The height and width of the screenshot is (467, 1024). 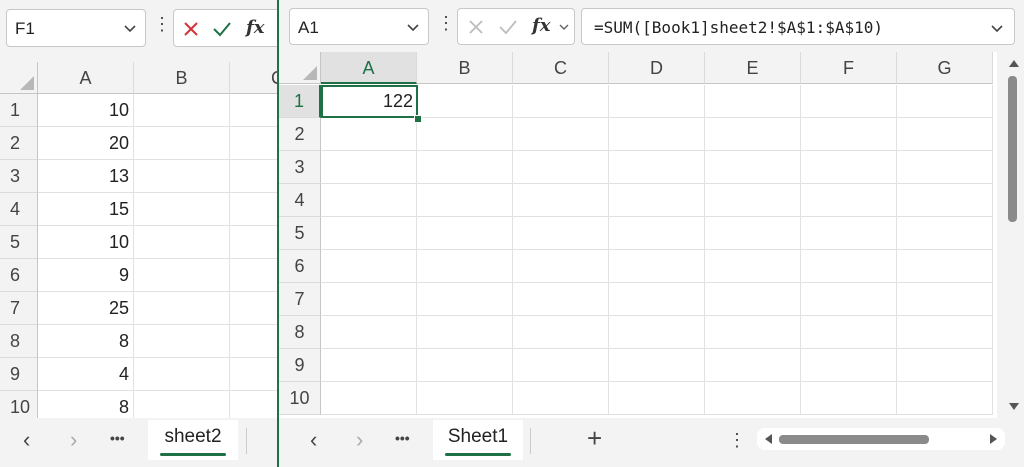 I want to click on cancel-icon, so click(x=191, y=29).